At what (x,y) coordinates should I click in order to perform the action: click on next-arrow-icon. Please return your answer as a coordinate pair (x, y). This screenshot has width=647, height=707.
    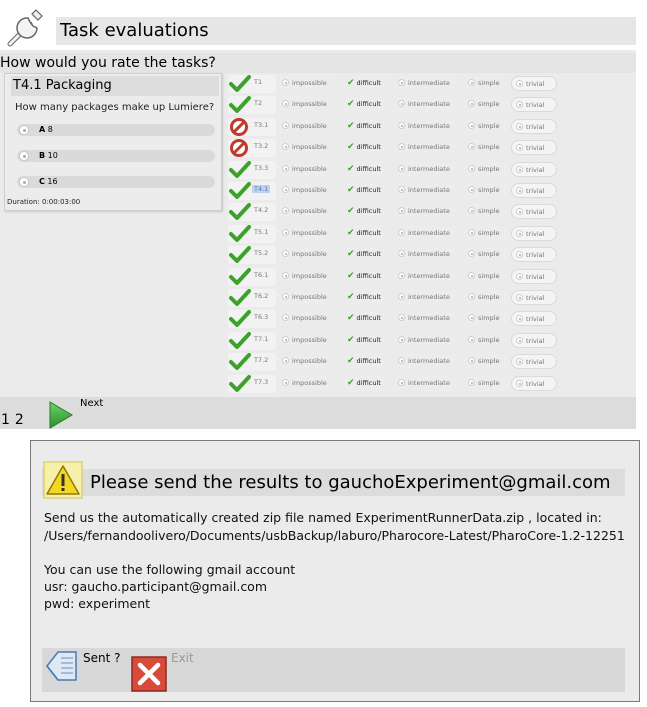
    Looking at the image, I should click on (61, 417).